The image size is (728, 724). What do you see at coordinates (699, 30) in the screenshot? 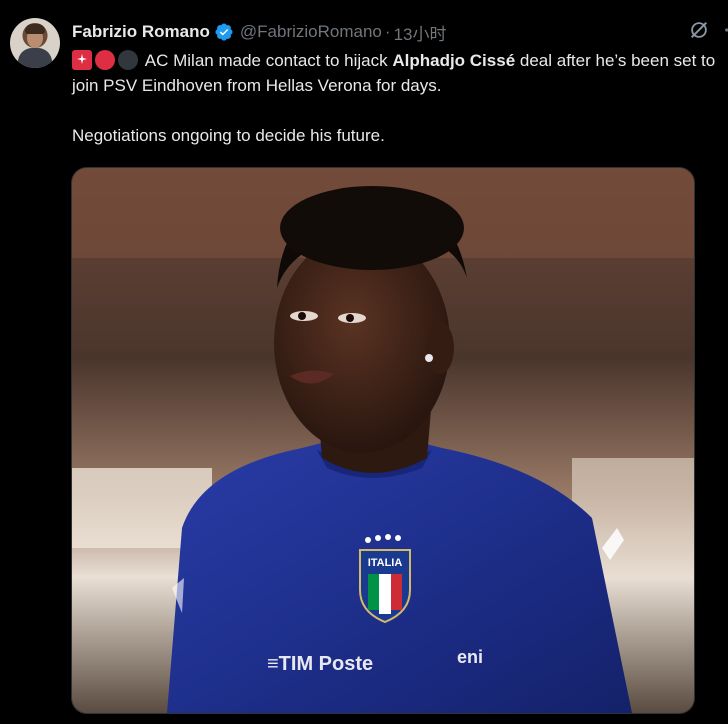
I see `grok-icon` at bounding box center [699, 30].